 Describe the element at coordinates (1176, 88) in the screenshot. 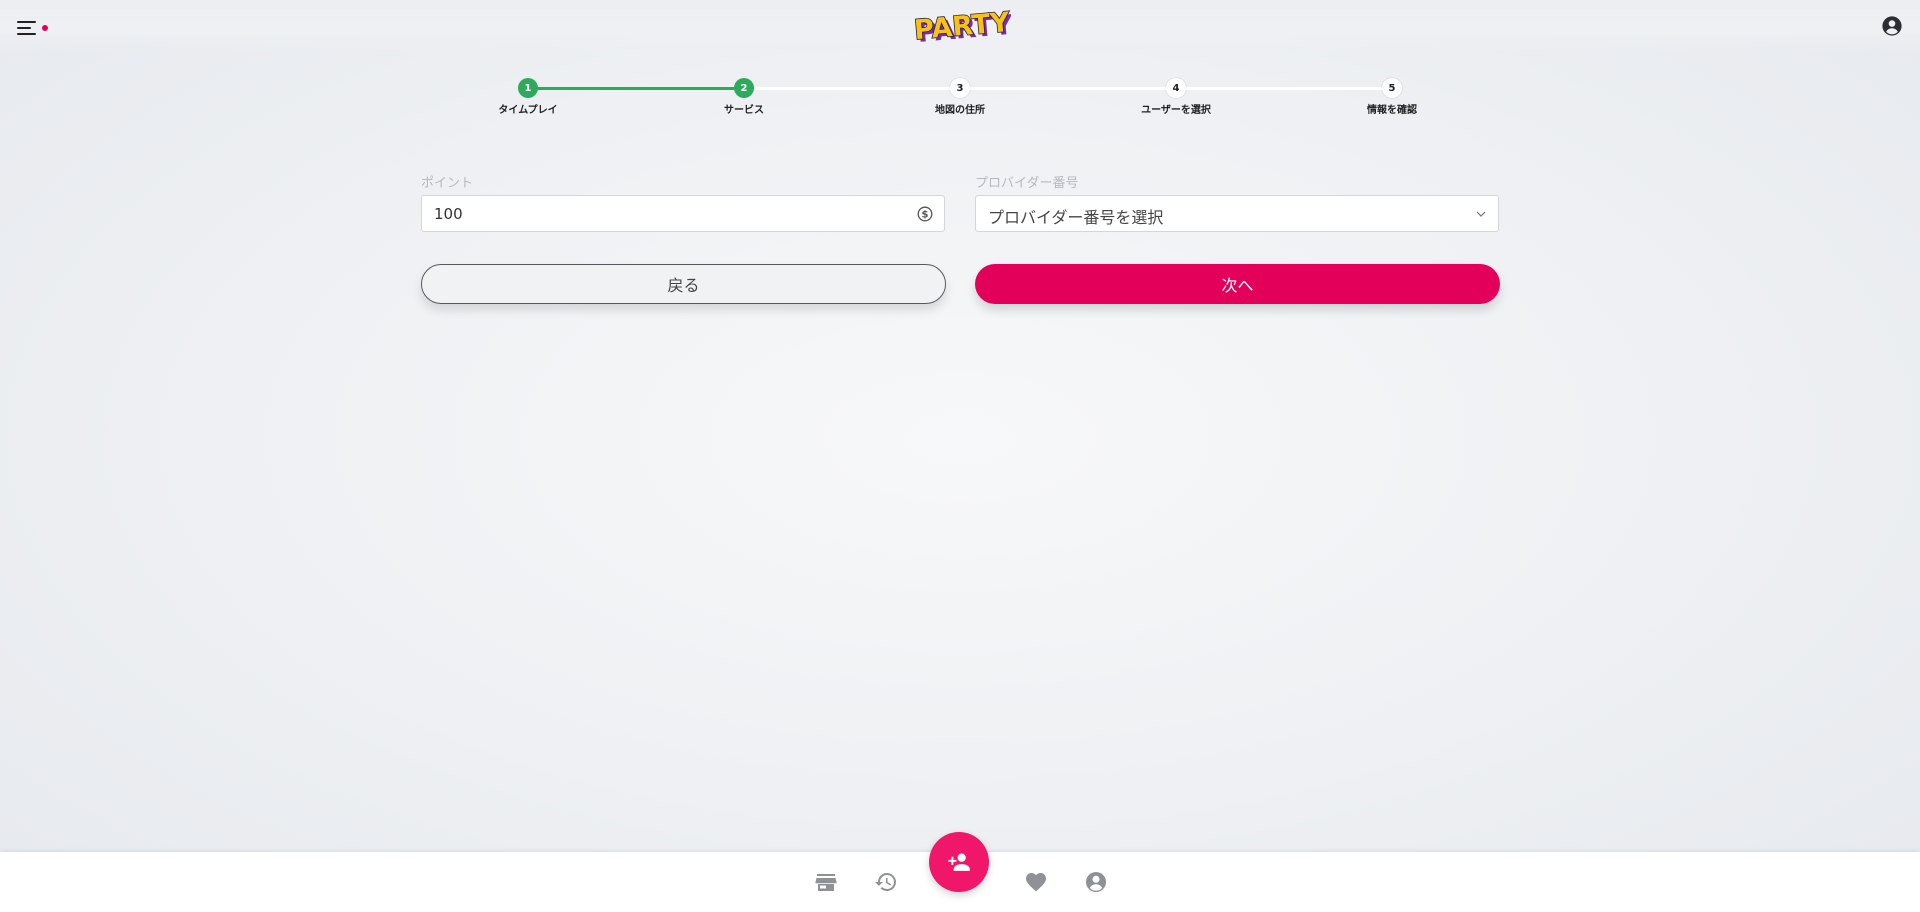

I see `step-number: 4` at that location.